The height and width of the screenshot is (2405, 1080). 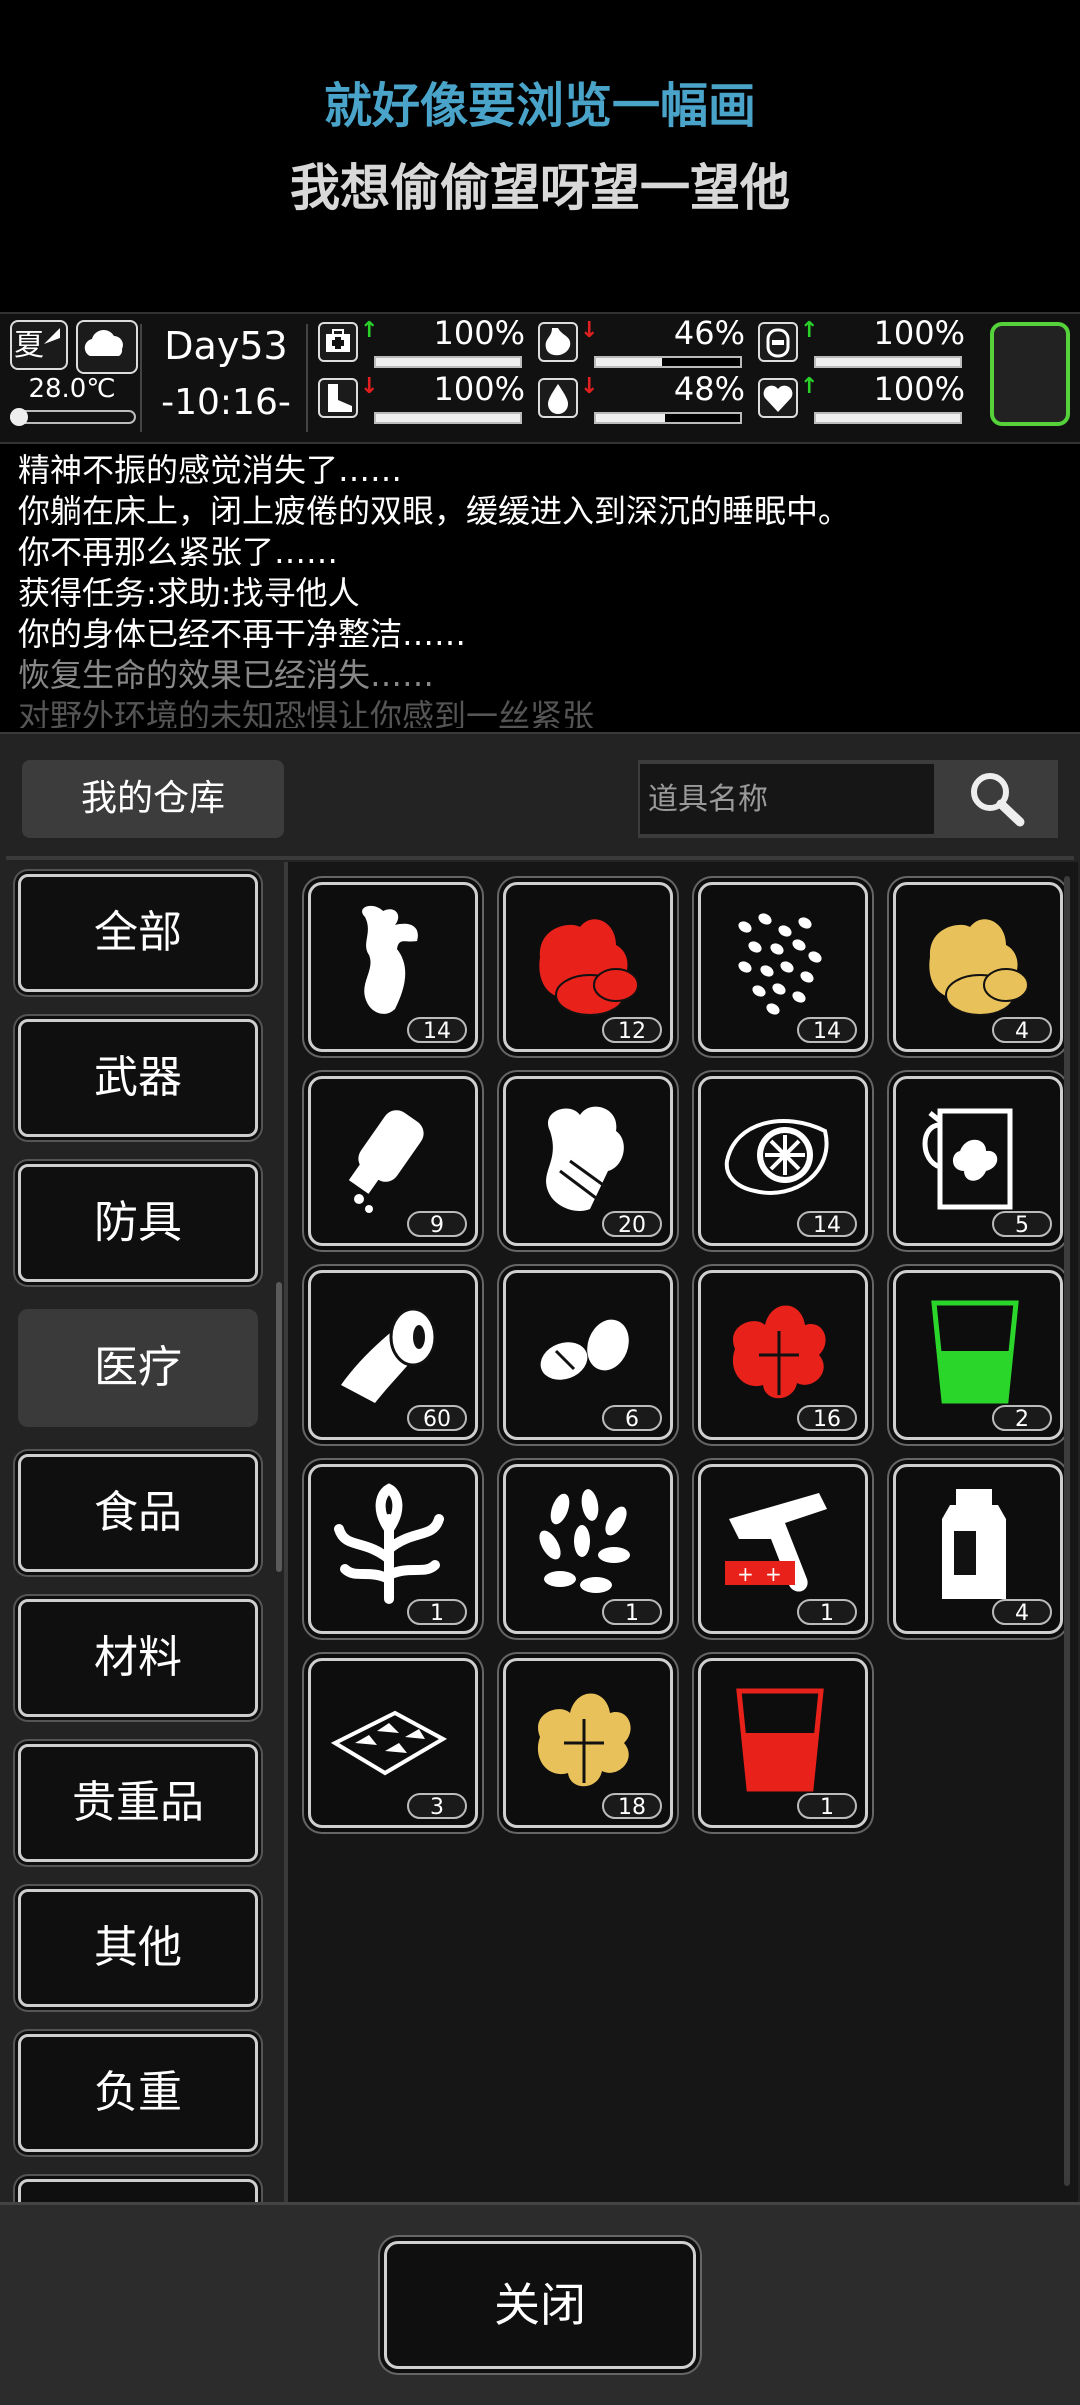 What do you see at coordinates (645, 397) in the screenshot?
I see `status-stat: ↓ 48%` at bounding box center [645, 397].